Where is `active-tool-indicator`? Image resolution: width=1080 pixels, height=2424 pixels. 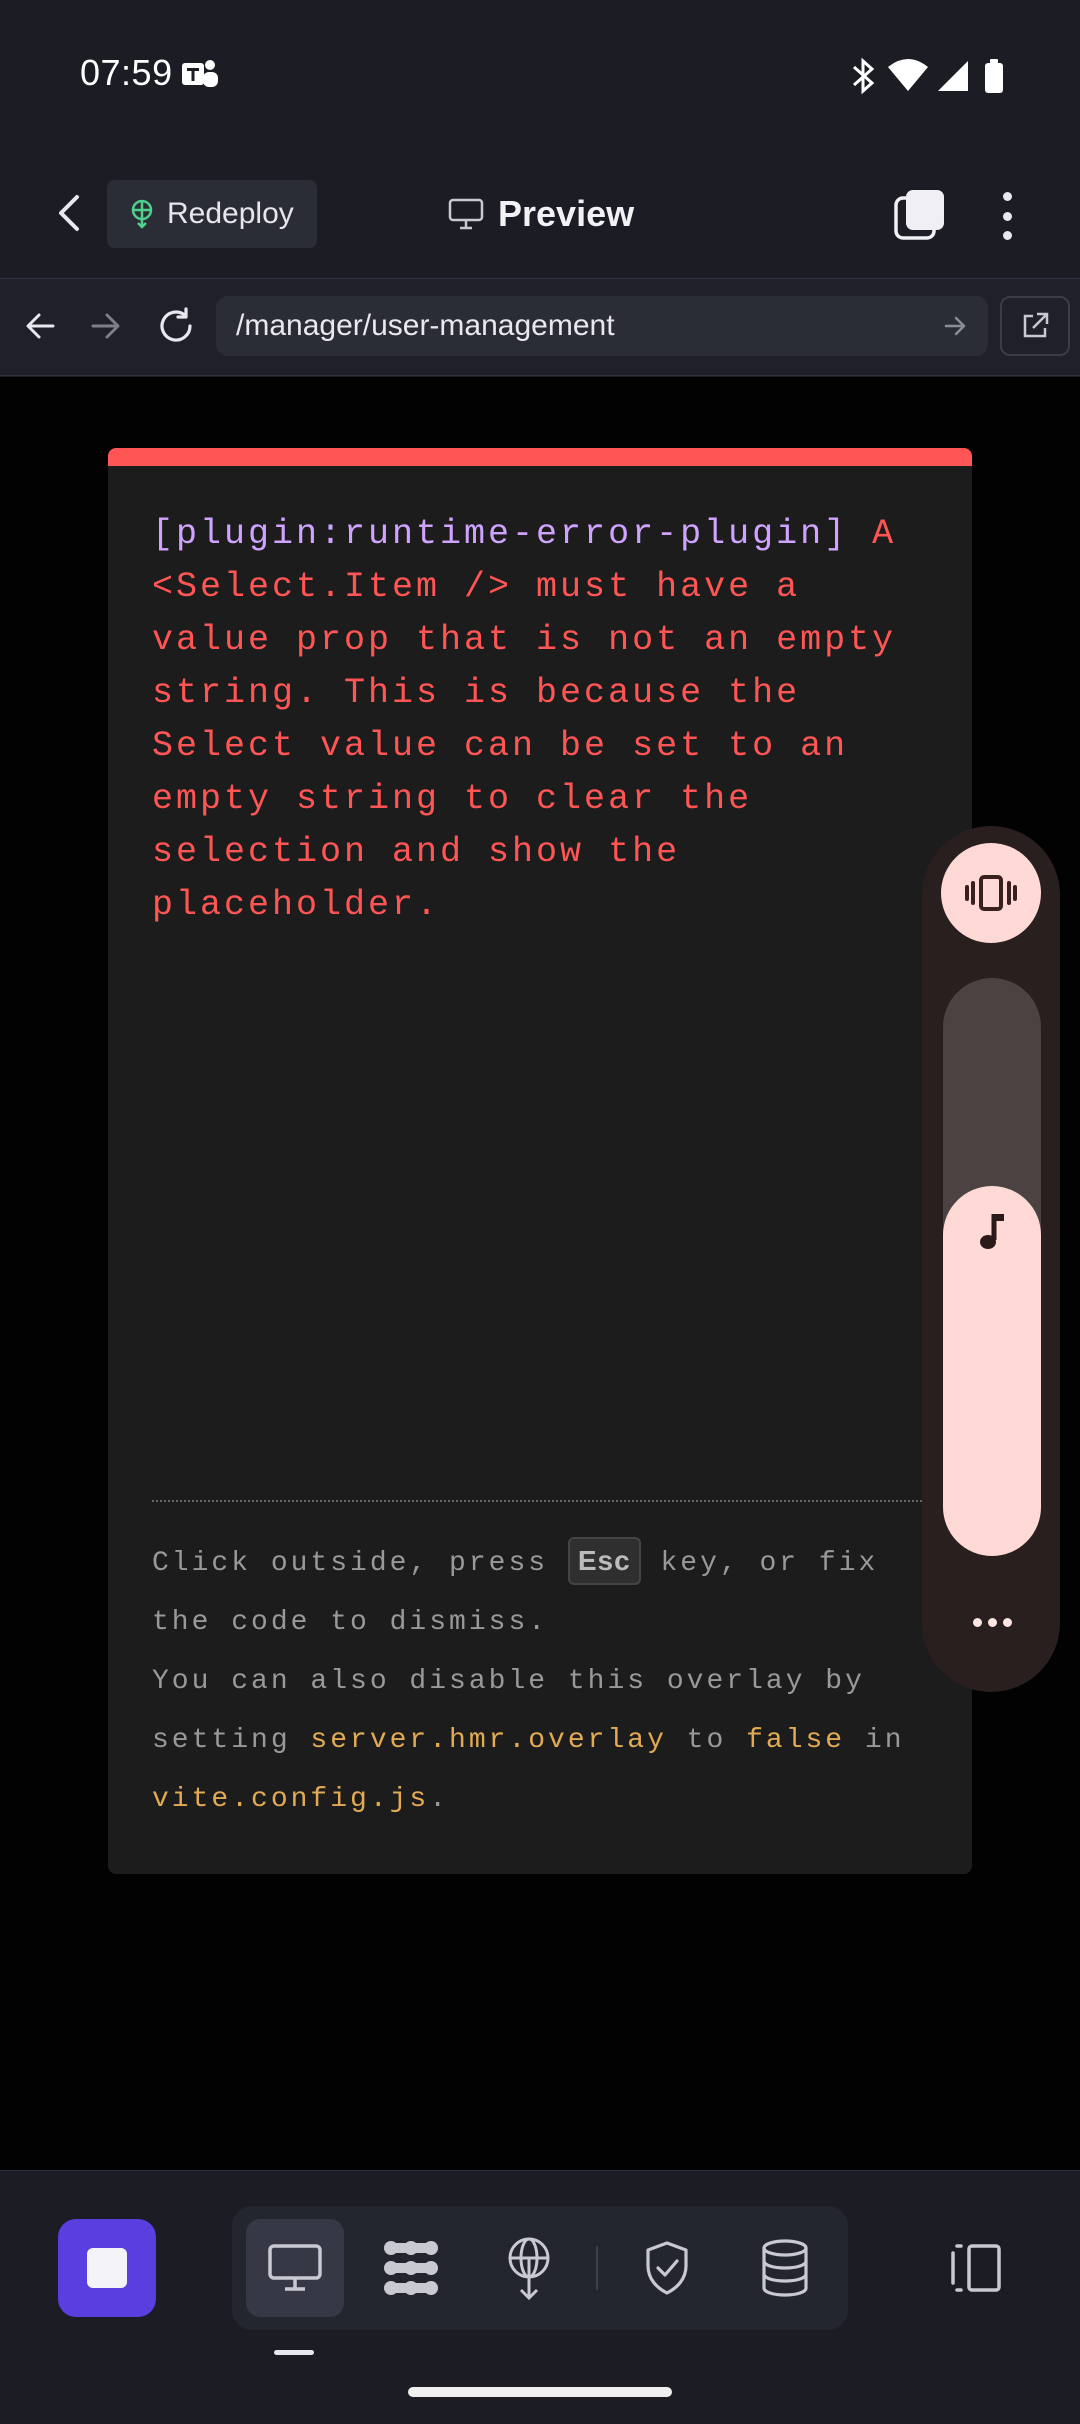
active-tool-indicator is located at coordinates (294, 2352).